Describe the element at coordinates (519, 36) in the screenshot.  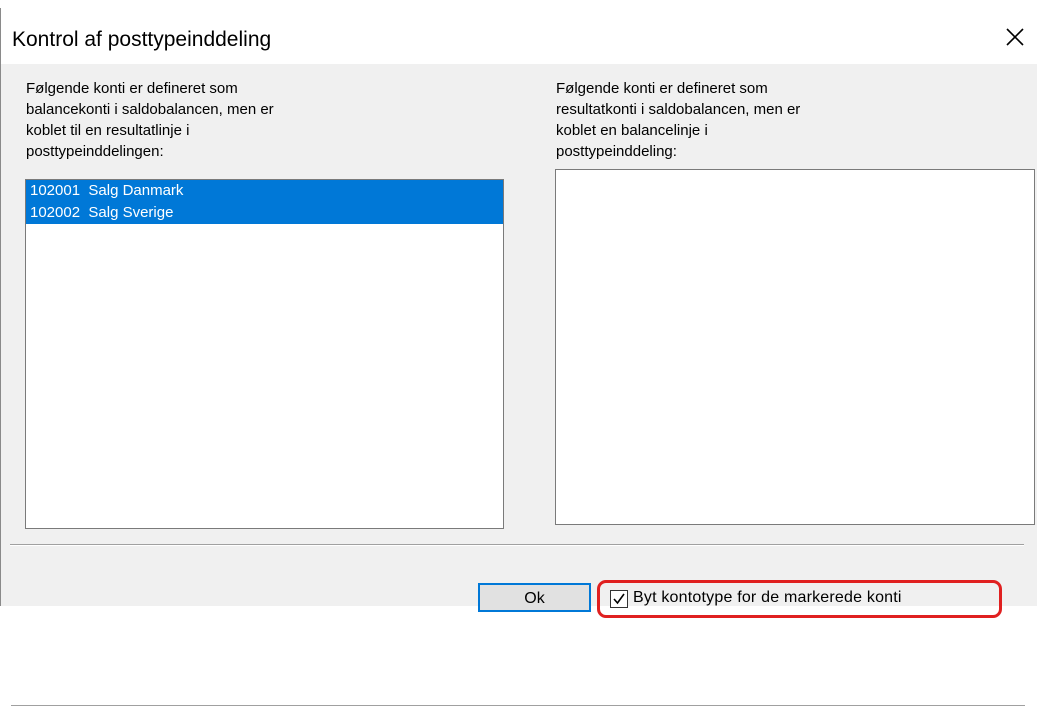
I see `title-bar: Kontrol af posttypeinddeling` at that location.